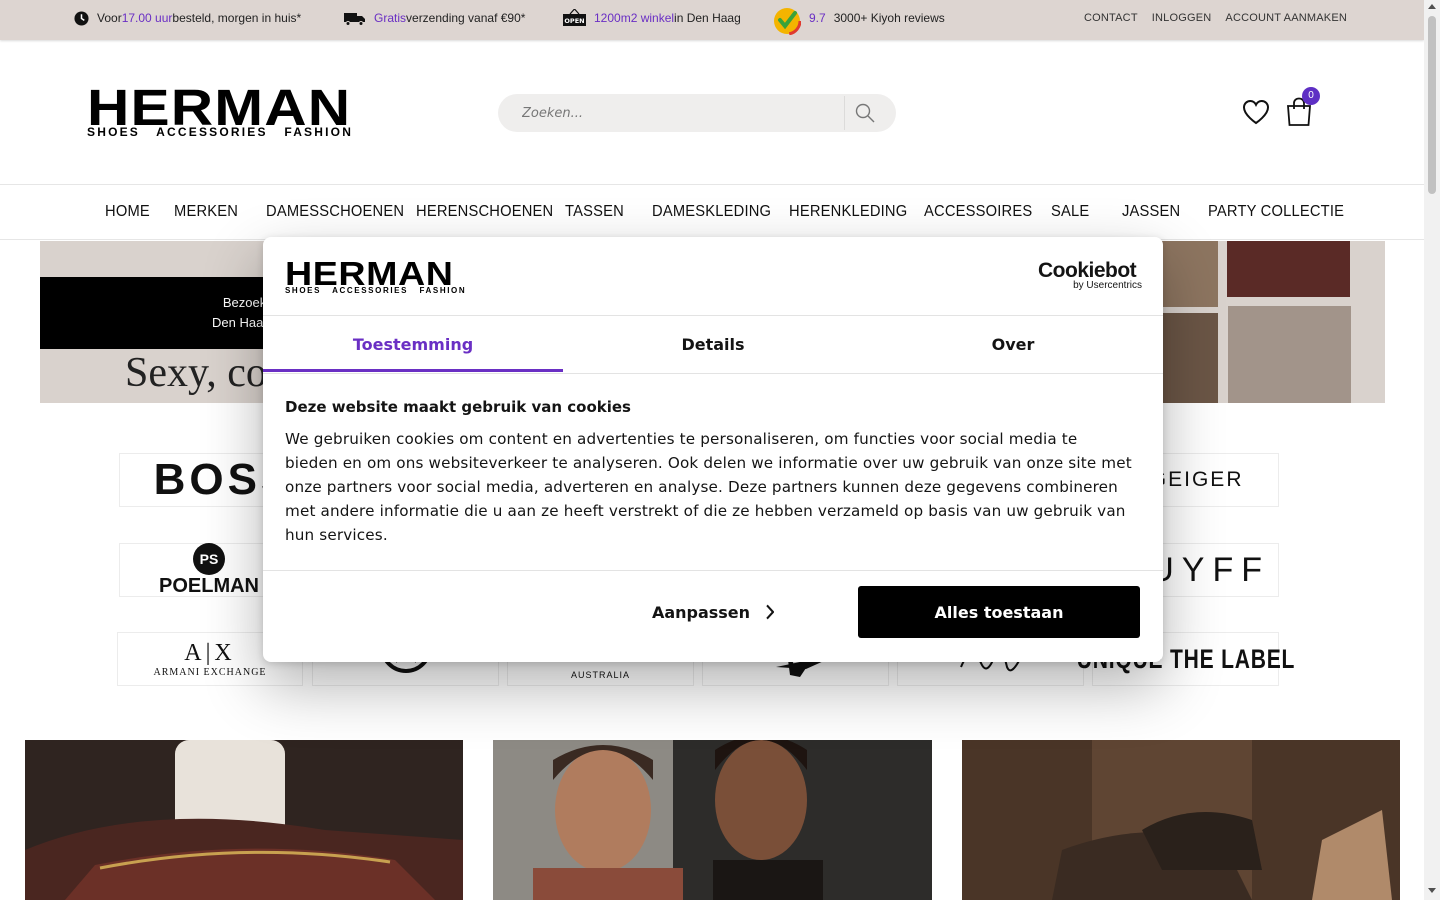 The width and height of the screenshot is (1440, 900). Describe the element at coordinates (390, 18) in the screenshot. I see `usp-shipping-highlight: Gratis` at that location.